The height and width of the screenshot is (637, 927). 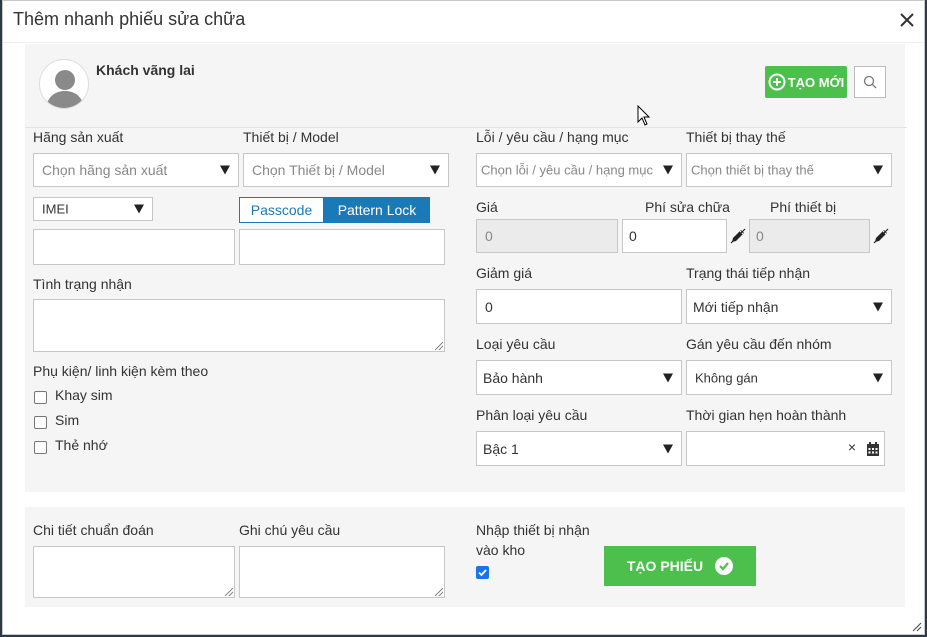 What do you see at coordinates (466, 127) in the screenshot?
I see `divider` at bounding box center [466, 127].